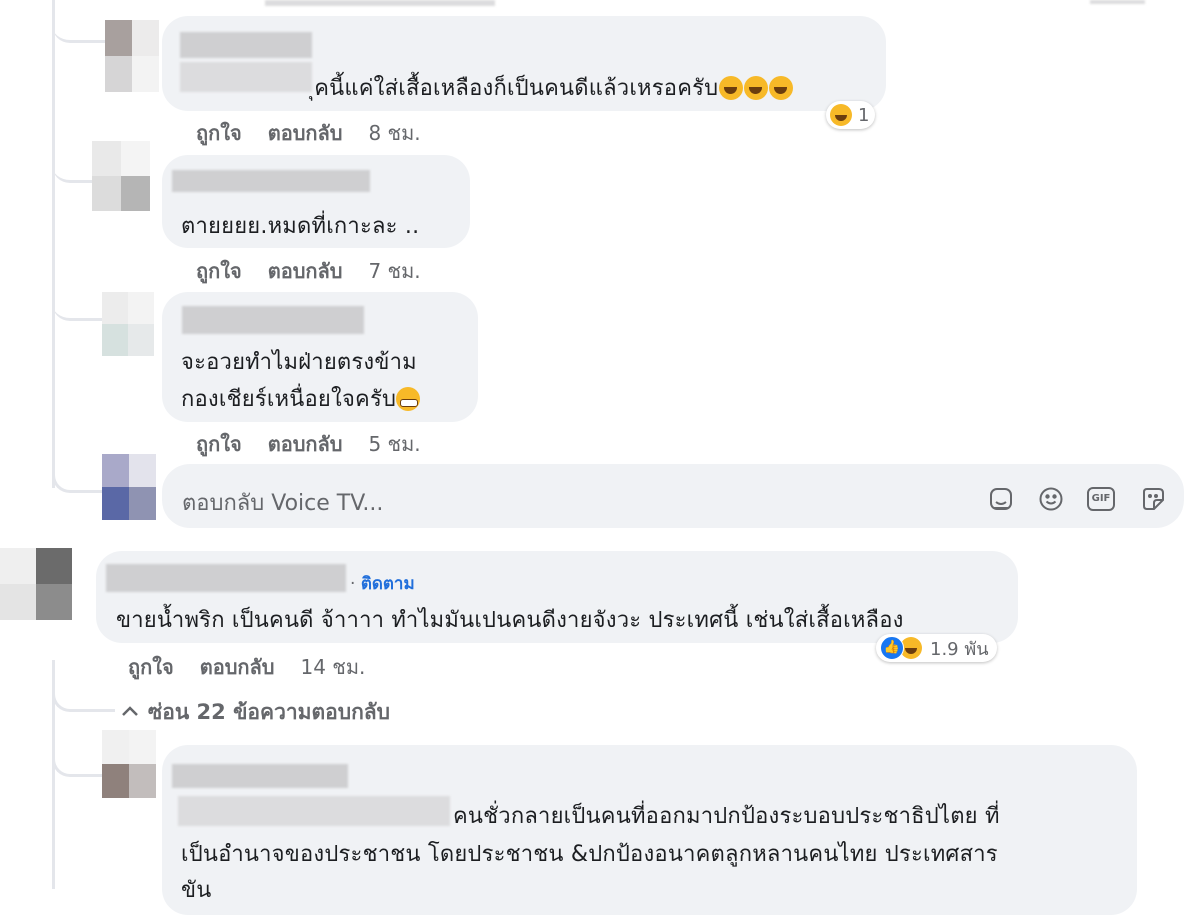 The width and height of the screenshot is (1200, 915). What do you see at coordinates (408, 399) in the screenshot?
I see `grimace-emoji-icon` at bounding box center [408, 399].